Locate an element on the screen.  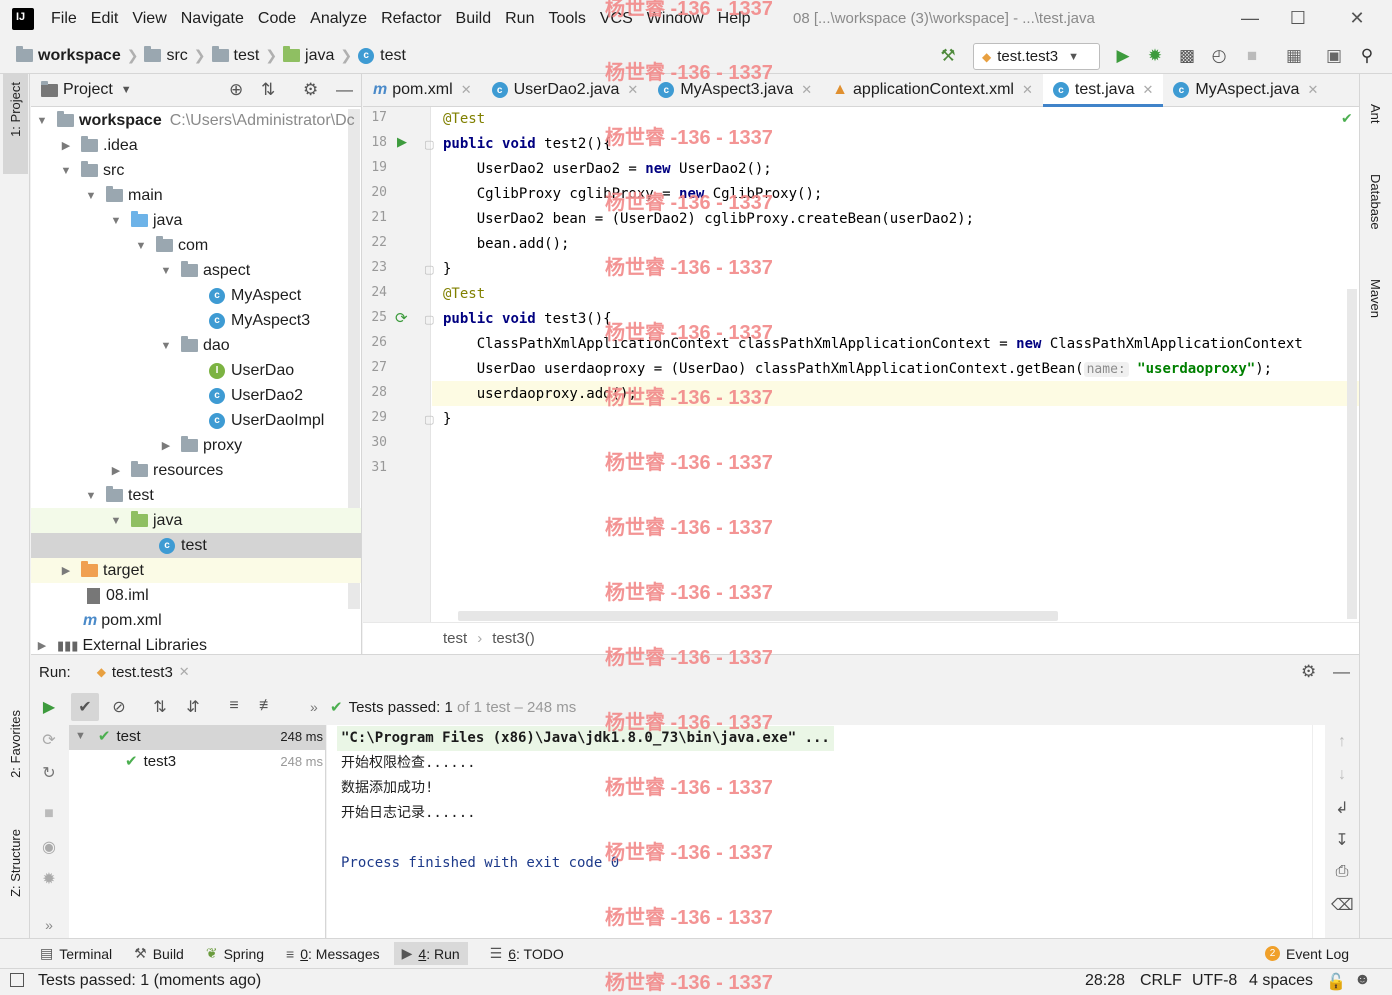
collapse-all-icon: ⇅ is located at coordinates (268, 90).